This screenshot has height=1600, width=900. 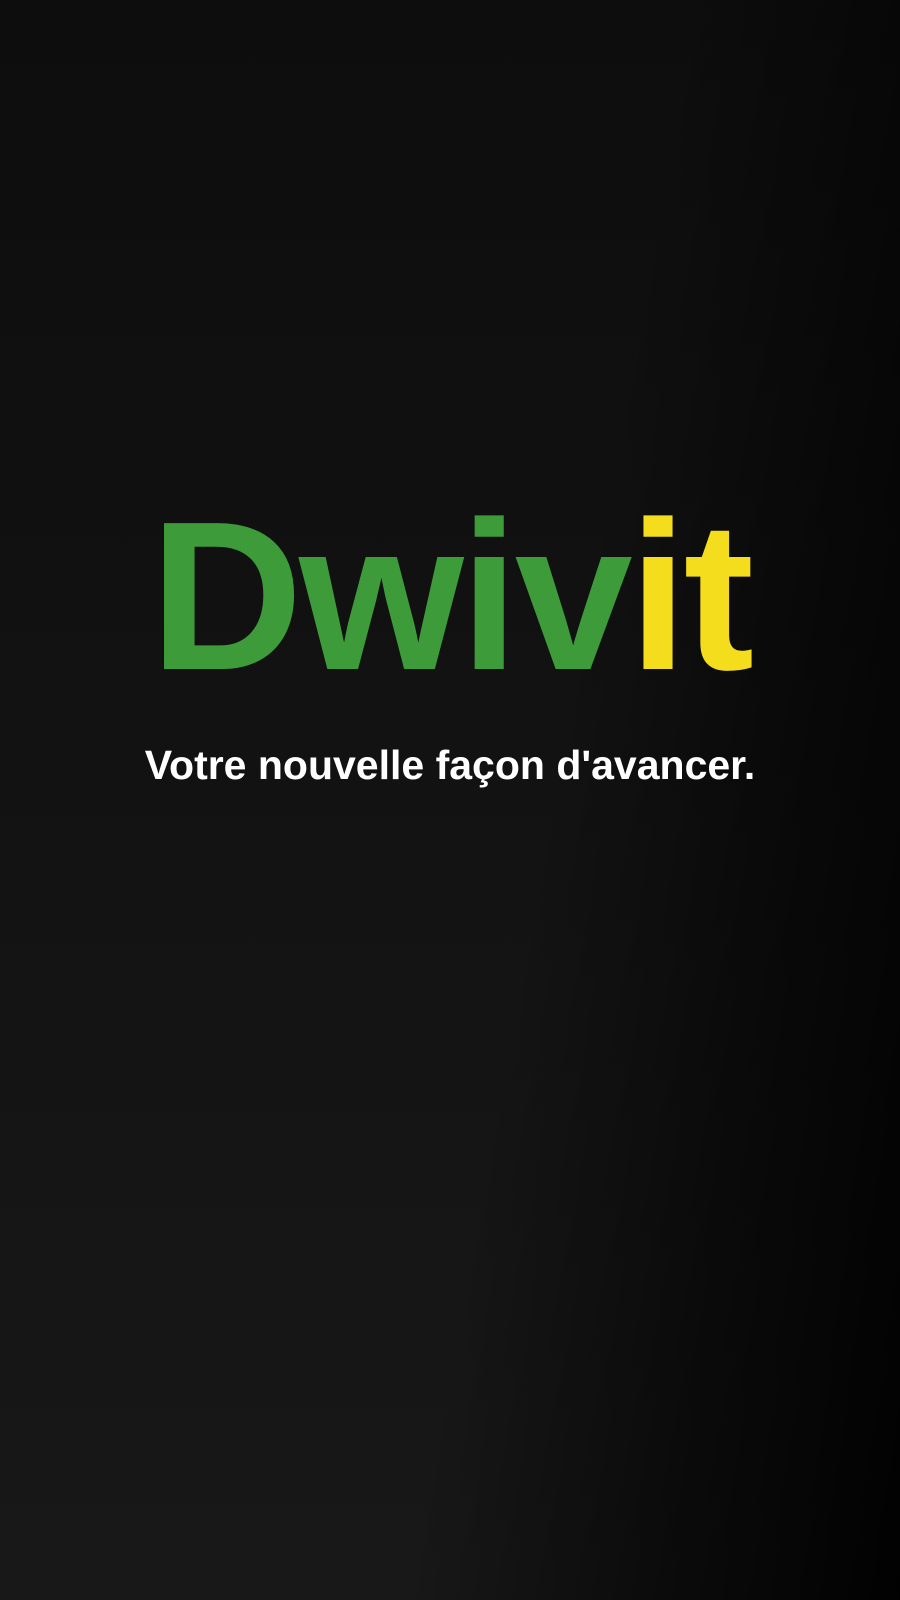 I want to click on tagline: Votre nouvelle façon d'avancer., so click(x=450, y=765).